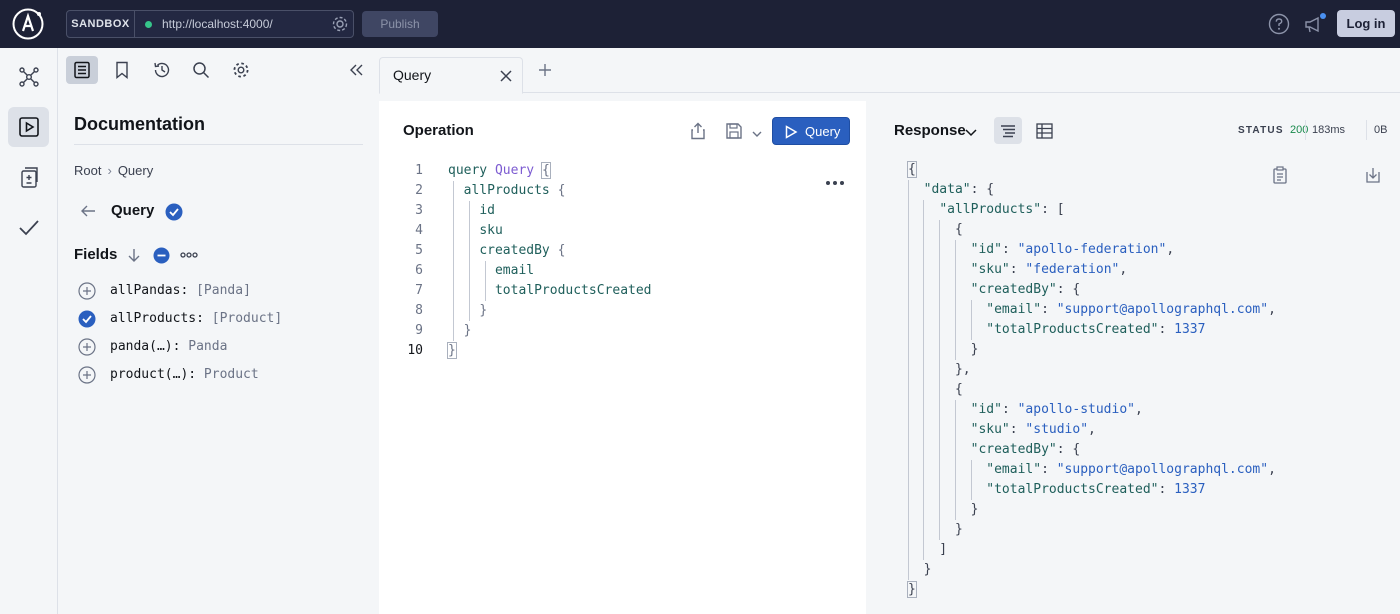 This screenshot has height=614, width=1400. I want to click on response-size: 0B, so click(1381, 130).